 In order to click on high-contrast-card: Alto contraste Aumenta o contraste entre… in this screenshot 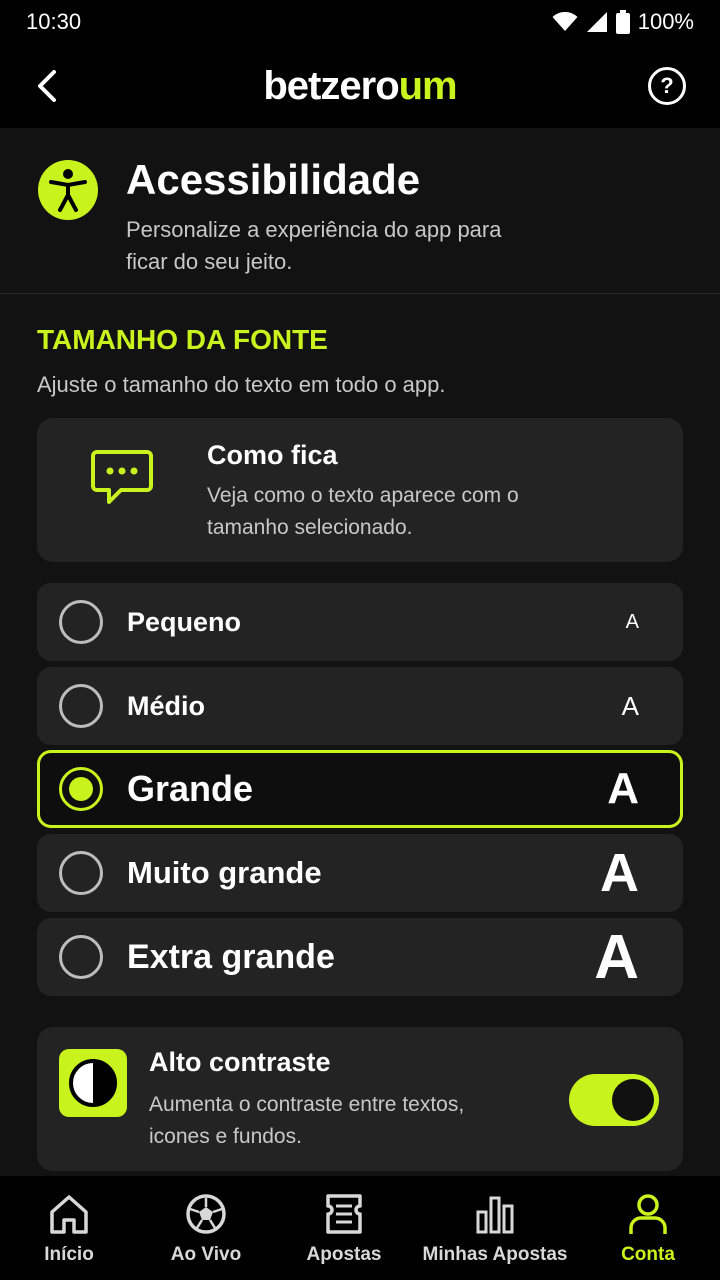, I will do `click(360, 1099)`.